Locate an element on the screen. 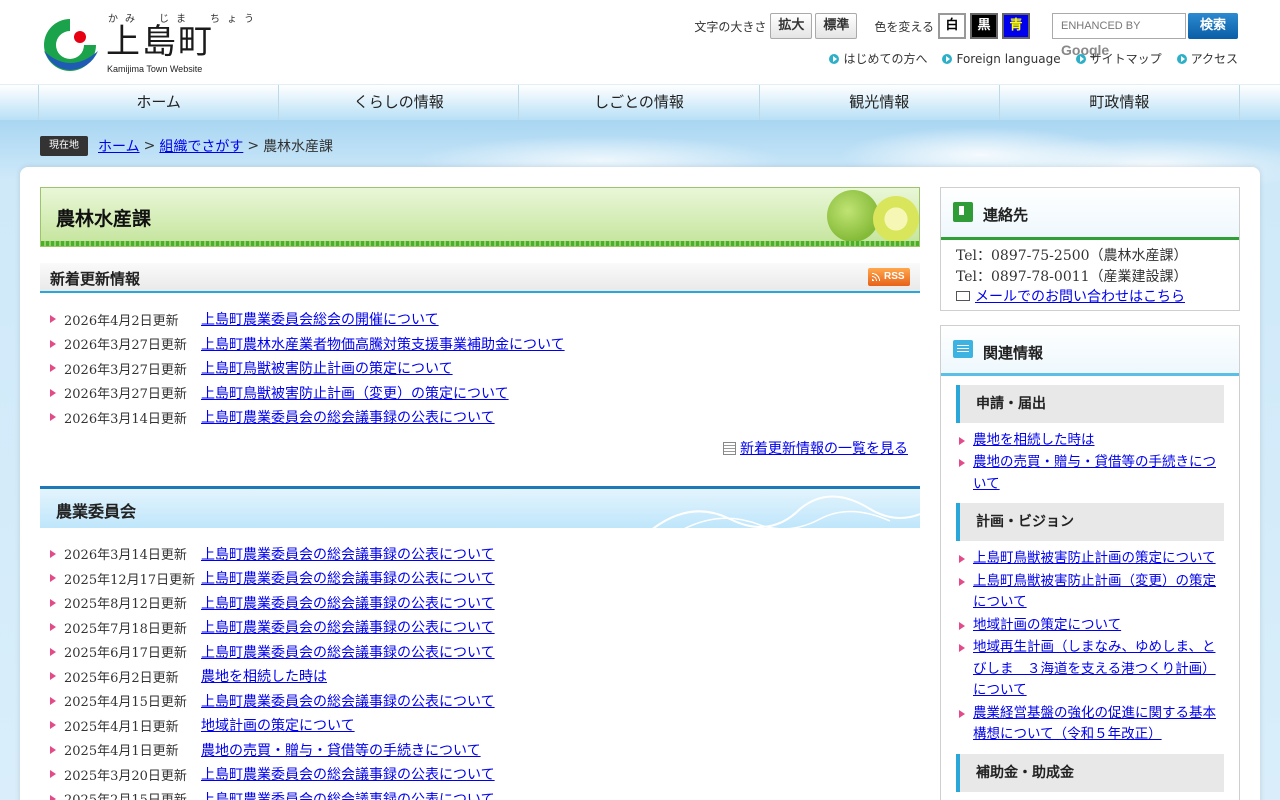 Image resolution: width=1280 pixels, height=800 pixels. news-link: 上島町農業委員会総会の開催について is located at coordinates (320, 319).